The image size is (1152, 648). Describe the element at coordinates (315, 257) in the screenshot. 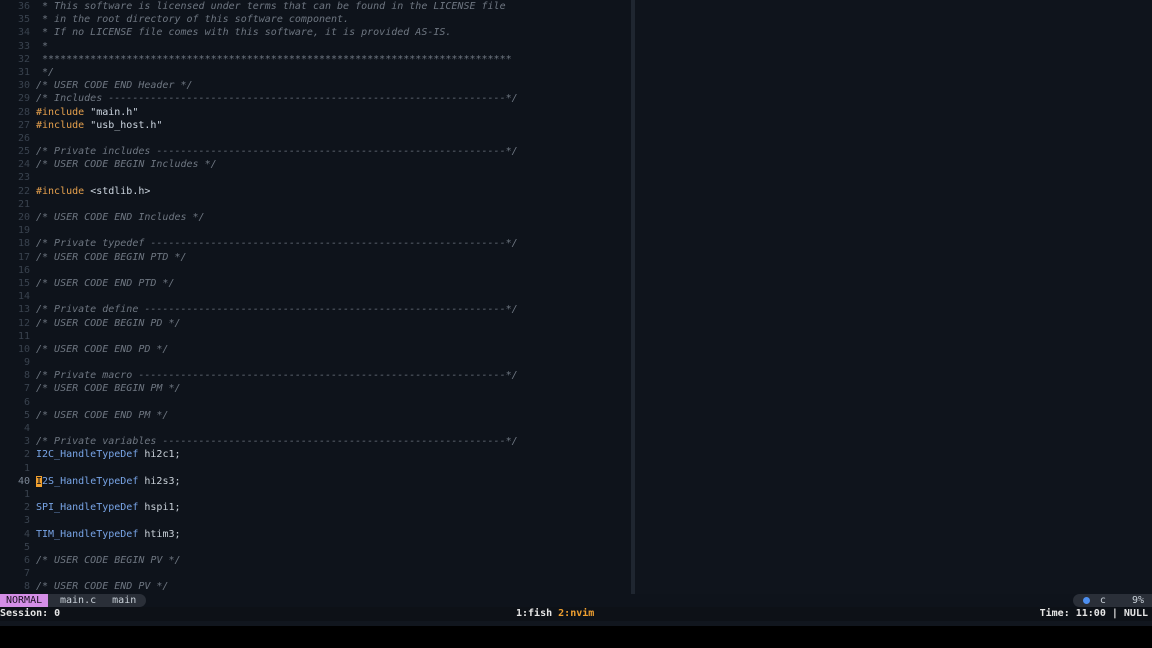

I see `code-line: 17 /* USER CODE BEGIN PTD */` at that location.